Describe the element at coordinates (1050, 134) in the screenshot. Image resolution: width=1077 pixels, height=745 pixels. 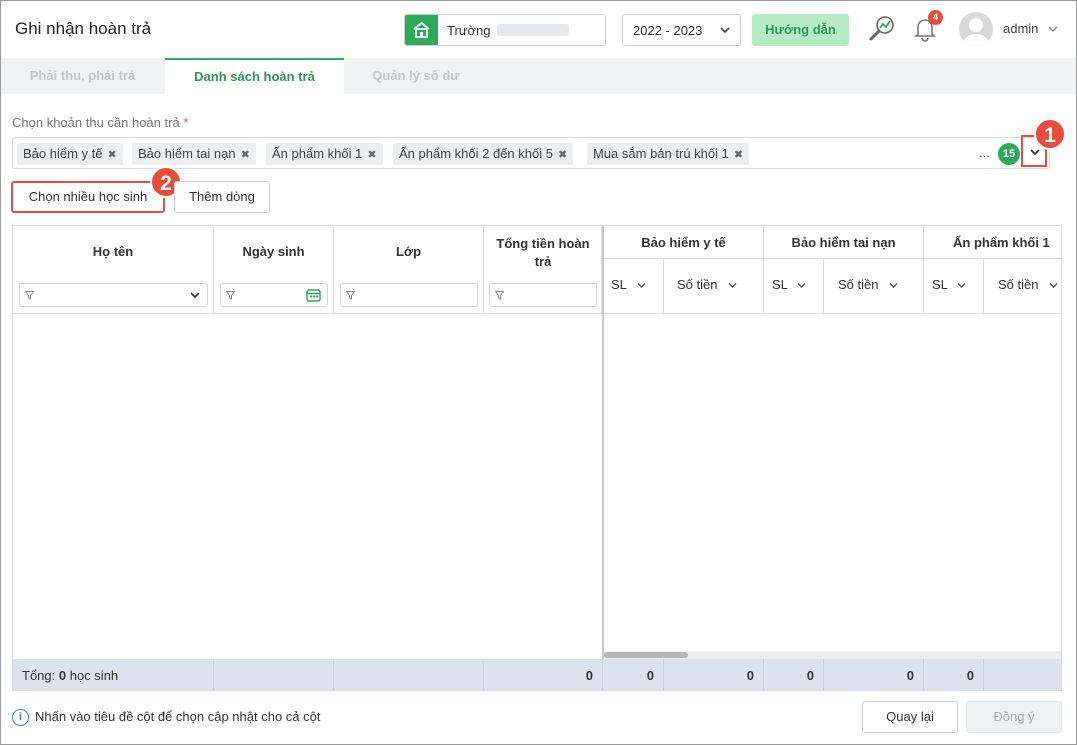
I see `step-marker-1: 1` at that location.